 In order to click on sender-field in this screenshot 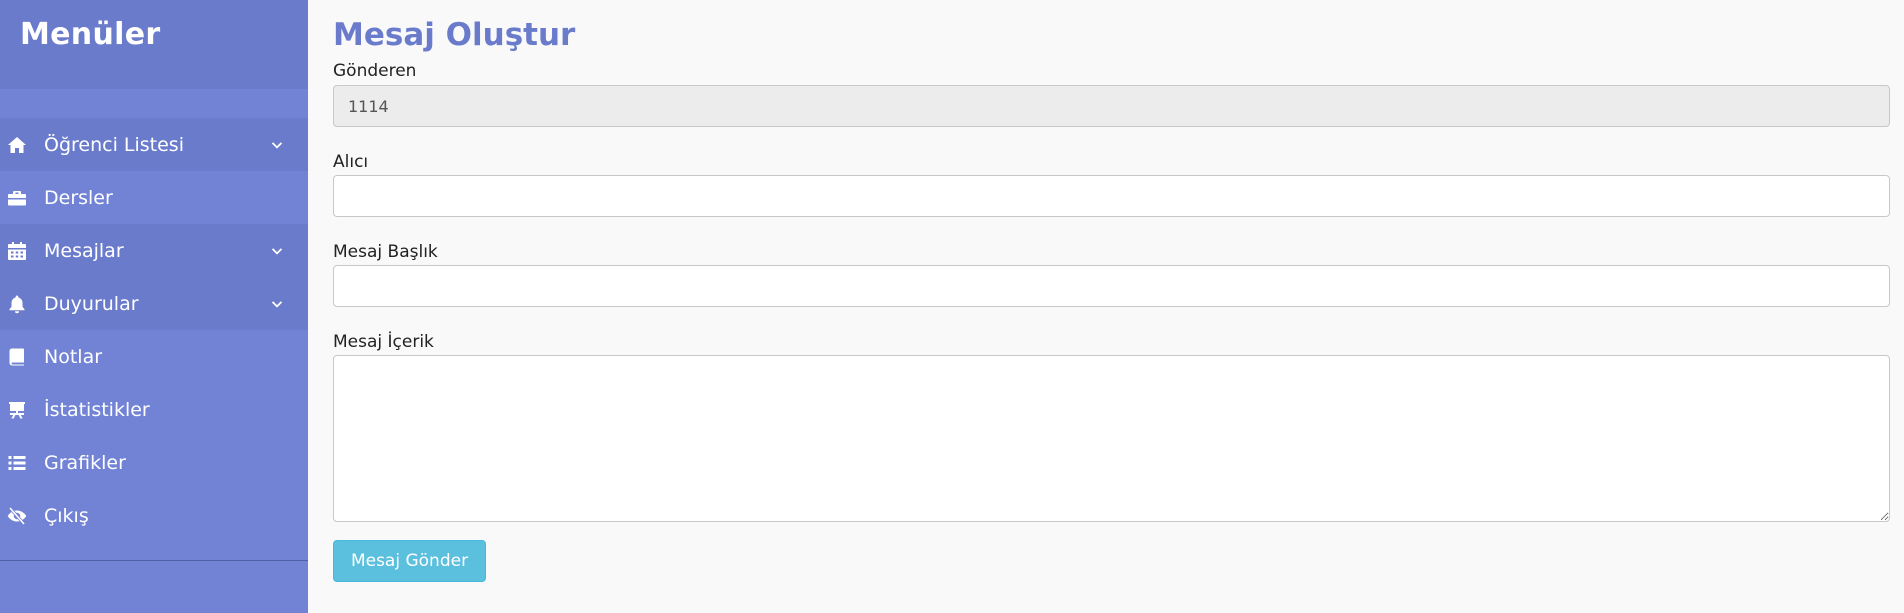, I will do `click(1111, 106)`.